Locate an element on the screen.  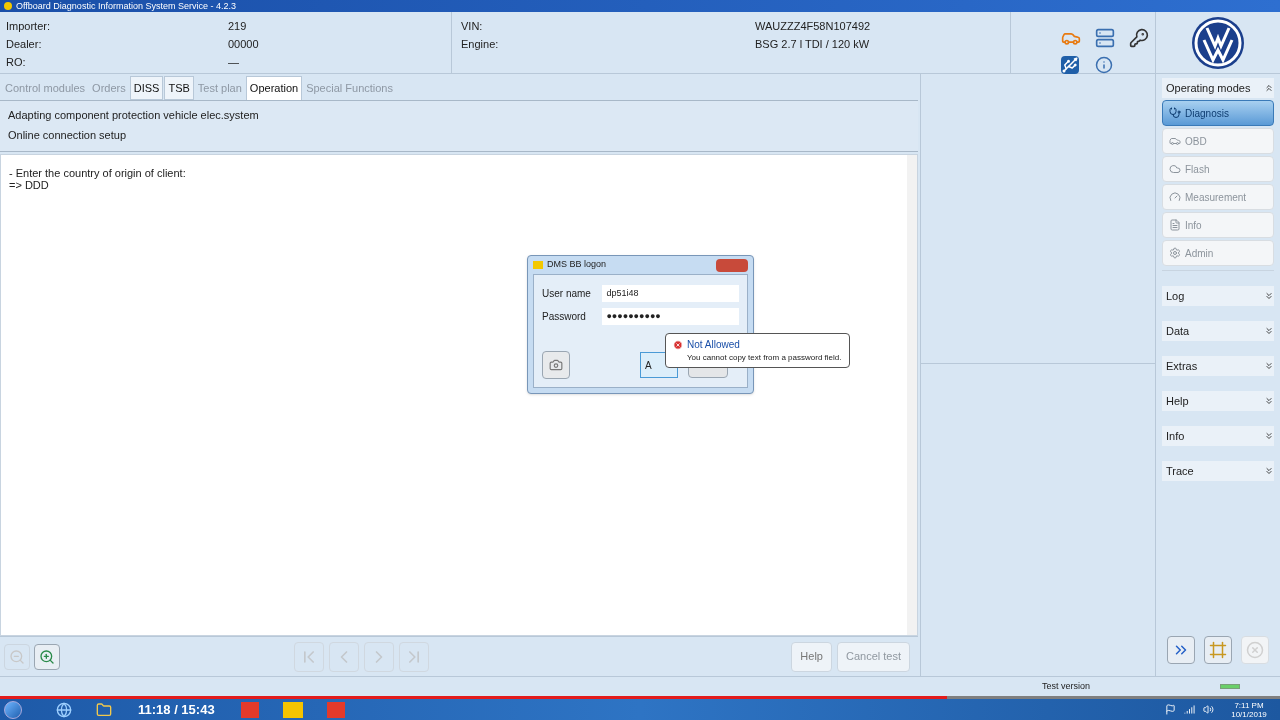
field-value: 00000 is located at coordinates (243, 44).